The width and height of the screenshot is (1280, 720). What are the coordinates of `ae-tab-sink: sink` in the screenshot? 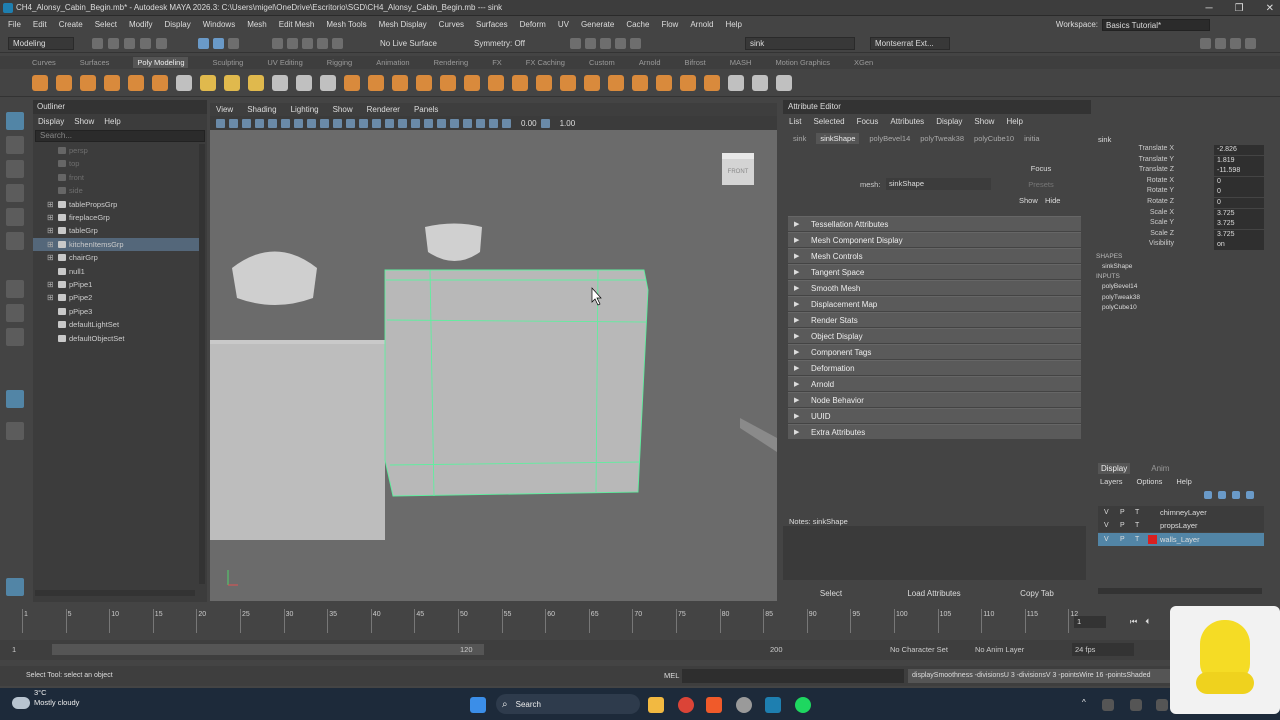 It's located at (799, 138).